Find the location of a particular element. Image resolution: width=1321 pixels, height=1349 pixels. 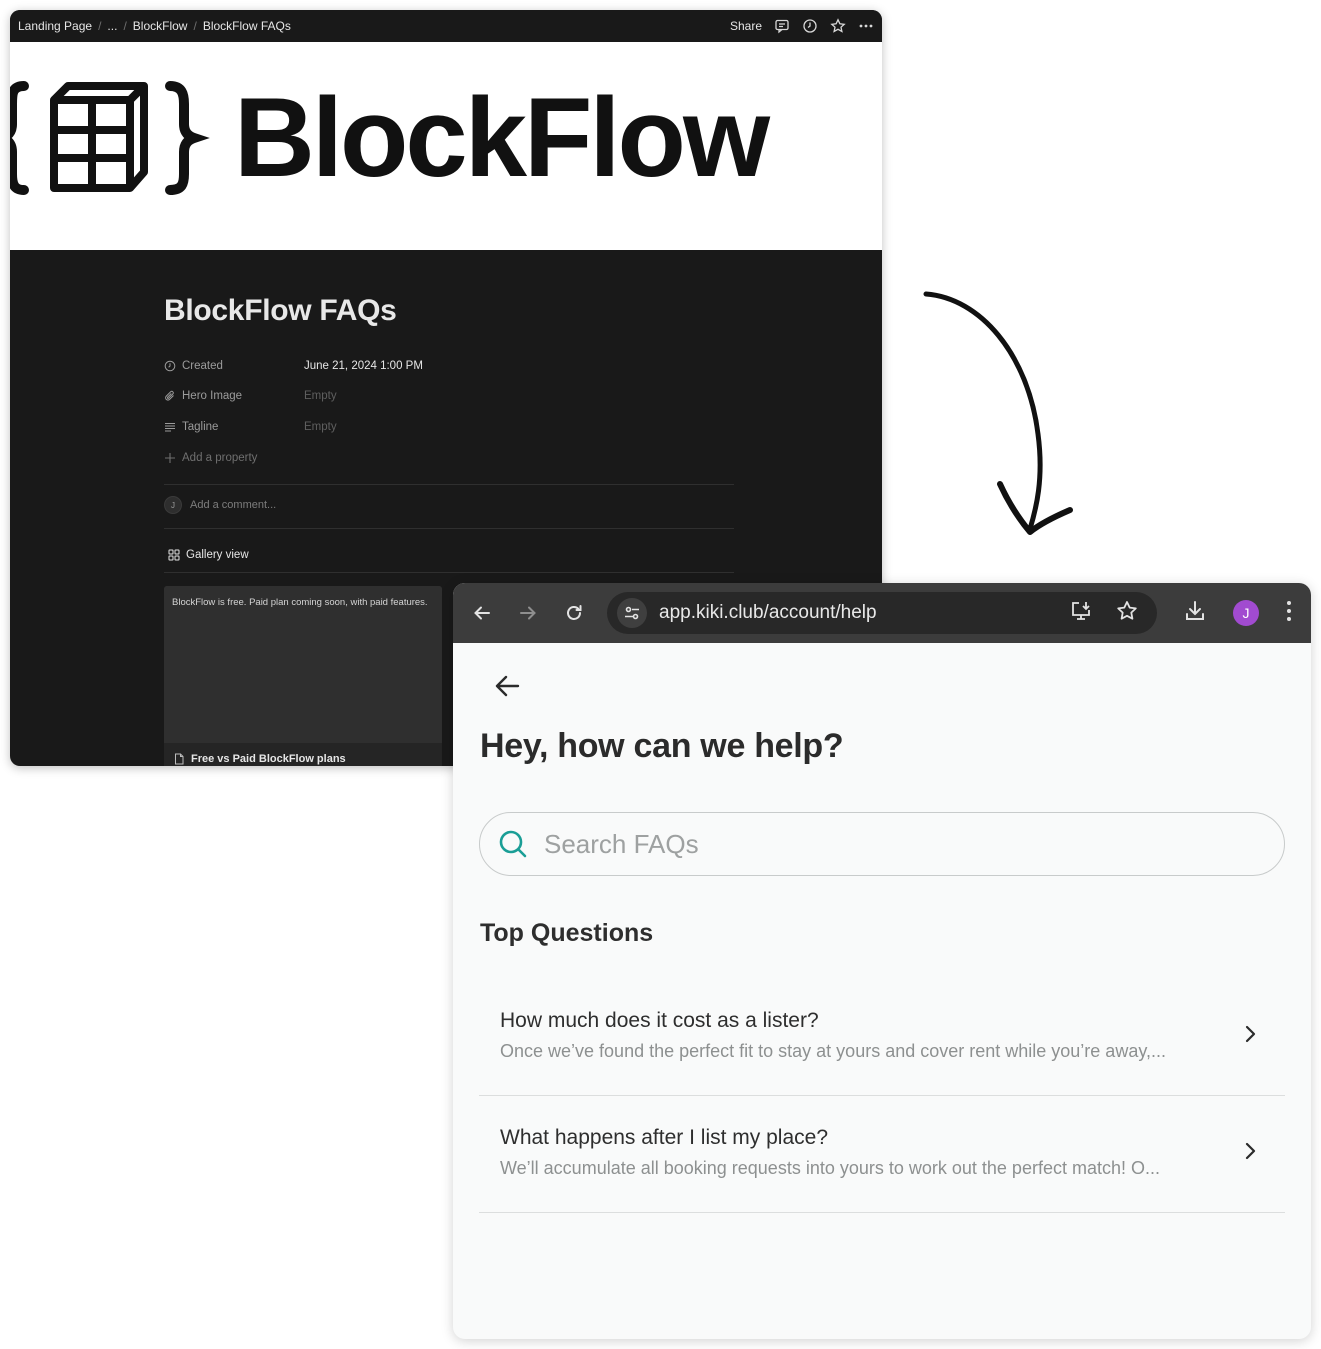

profile-avatar: J is located at coordinates (1246, 613).